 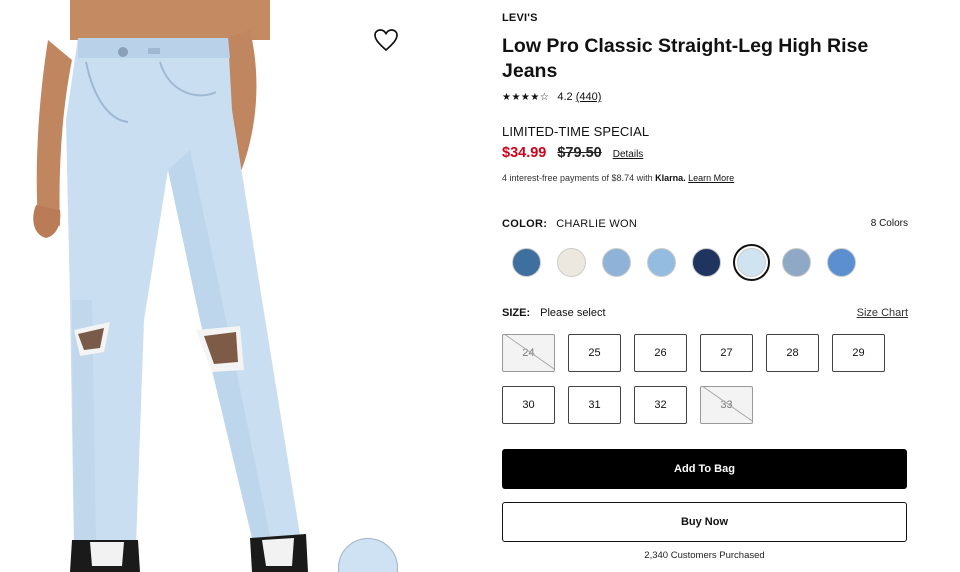 I want to click on rating-value: 4.2 (440), so click(x=579, y=97).